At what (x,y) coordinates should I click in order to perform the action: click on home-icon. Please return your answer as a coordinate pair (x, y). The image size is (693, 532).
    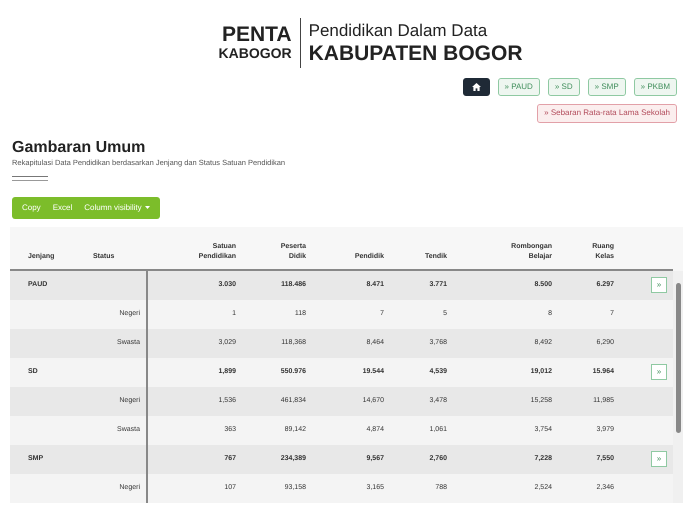
    Looking at the image, I should click on (476, 87).